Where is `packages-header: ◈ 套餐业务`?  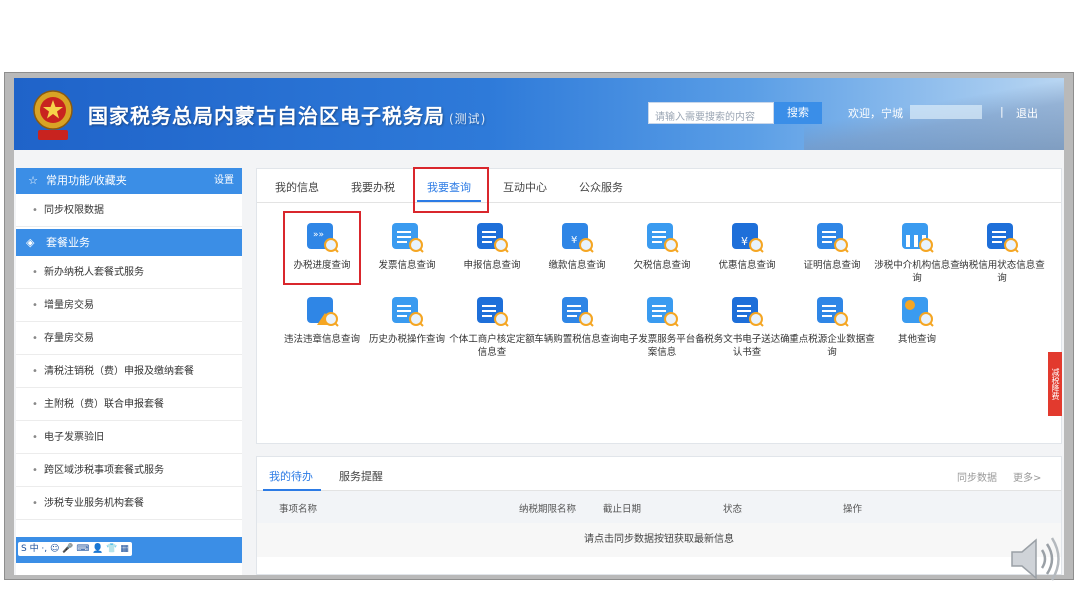 packages-header: ◈ 套餐业务 is located at coordinates (129, 242).